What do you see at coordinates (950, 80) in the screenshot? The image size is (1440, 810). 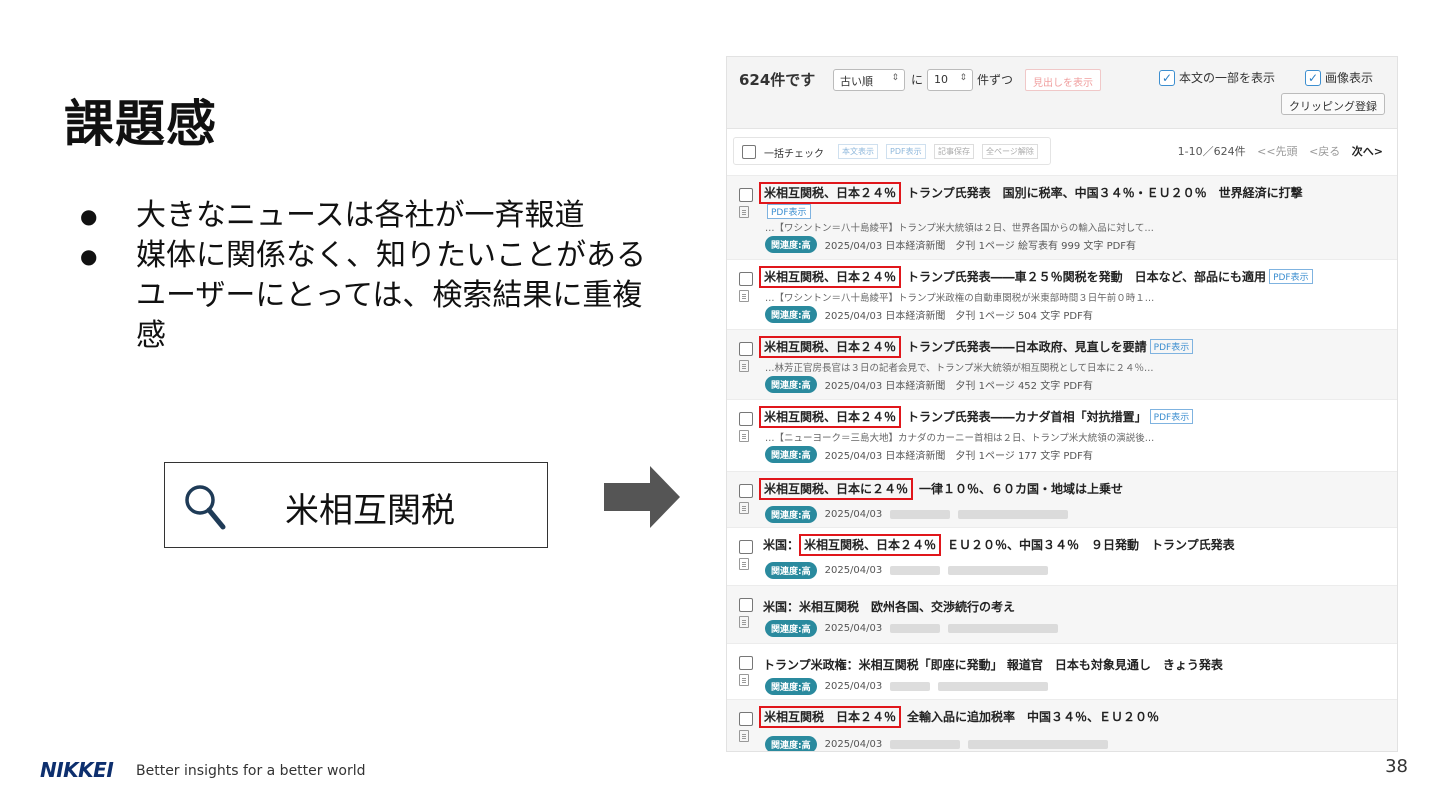 I see `per-page-select: 10 ⇕` at bounding box center [950, 80].